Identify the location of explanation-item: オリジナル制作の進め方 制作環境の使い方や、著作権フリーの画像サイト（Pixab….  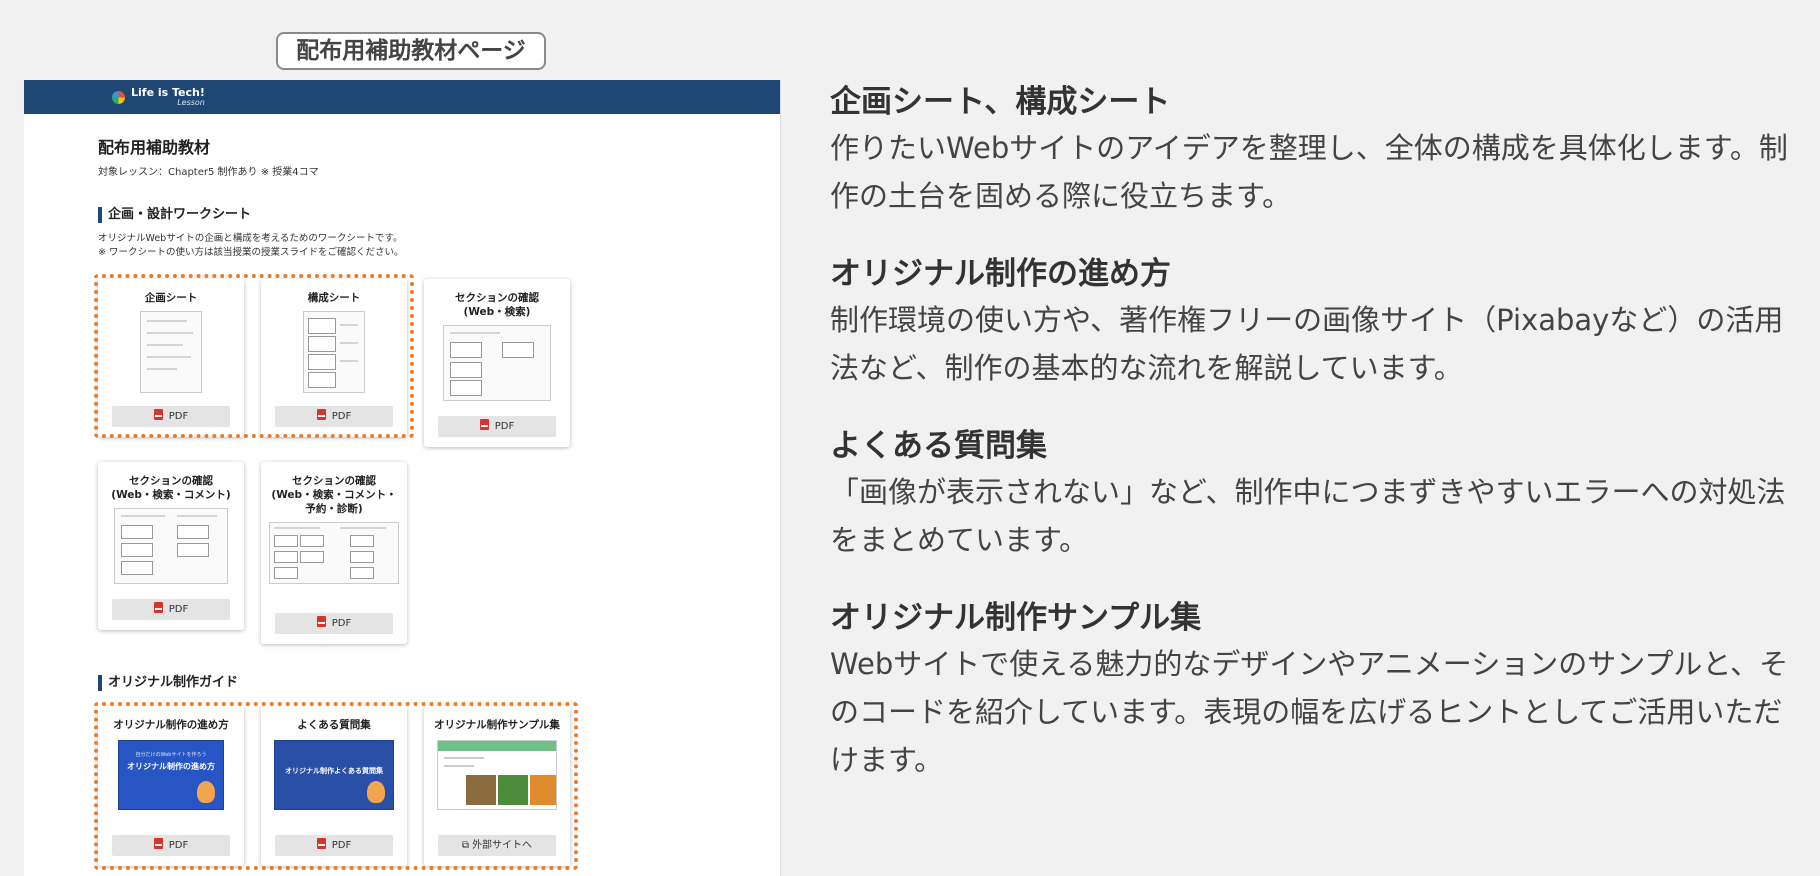
(1310, 322).